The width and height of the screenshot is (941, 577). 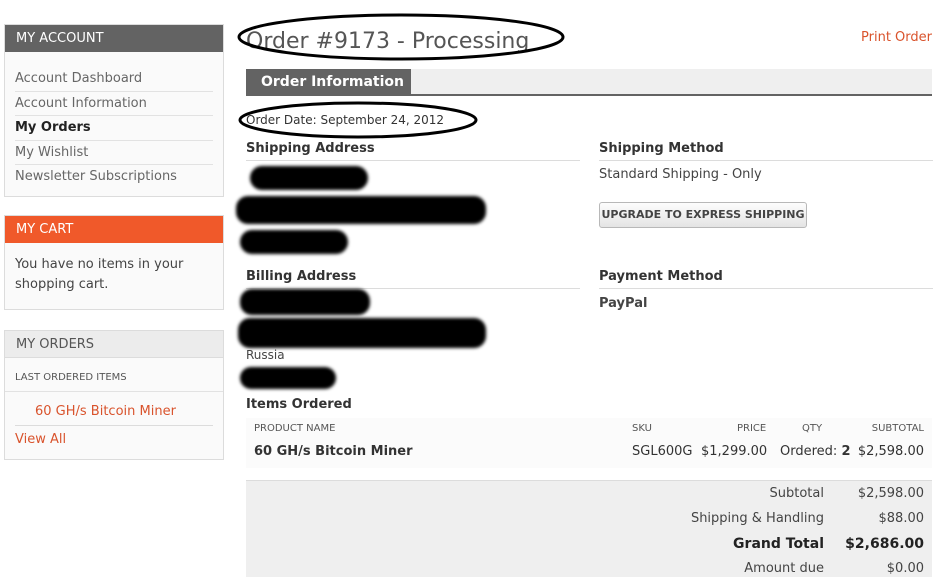 What do you see at coordinates (114, 104) in the screenshot?
I see `nav-account-information: Account Information` at bounding box center [114, 104].